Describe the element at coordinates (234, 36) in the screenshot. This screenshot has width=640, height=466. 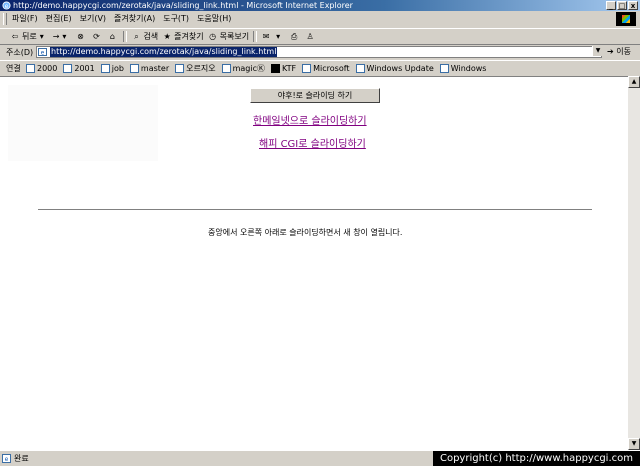
I see `history-label: 목록보기` at that location.